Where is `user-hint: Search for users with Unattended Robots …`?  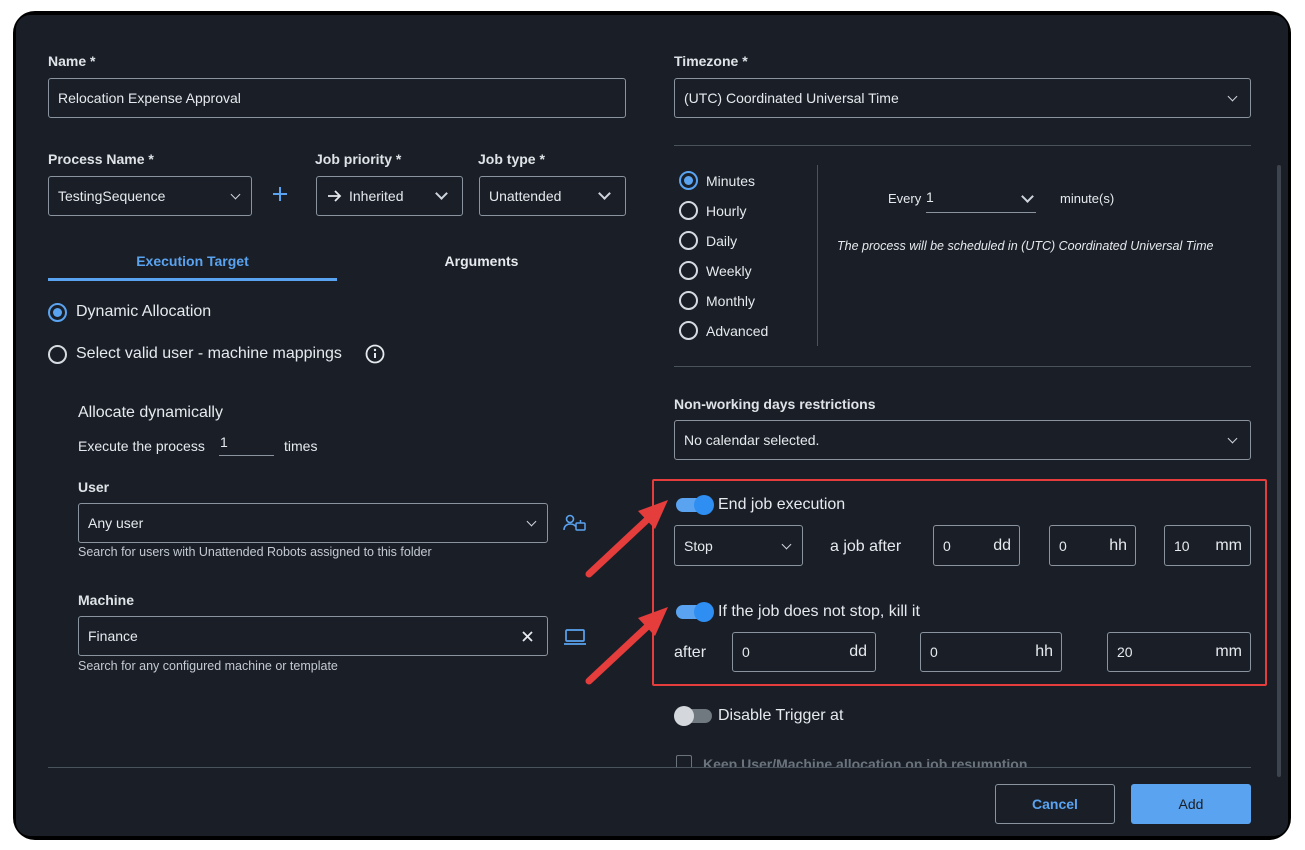
user-hint: Search for users with Unattended Robots … is located at coordinates (255, 552).